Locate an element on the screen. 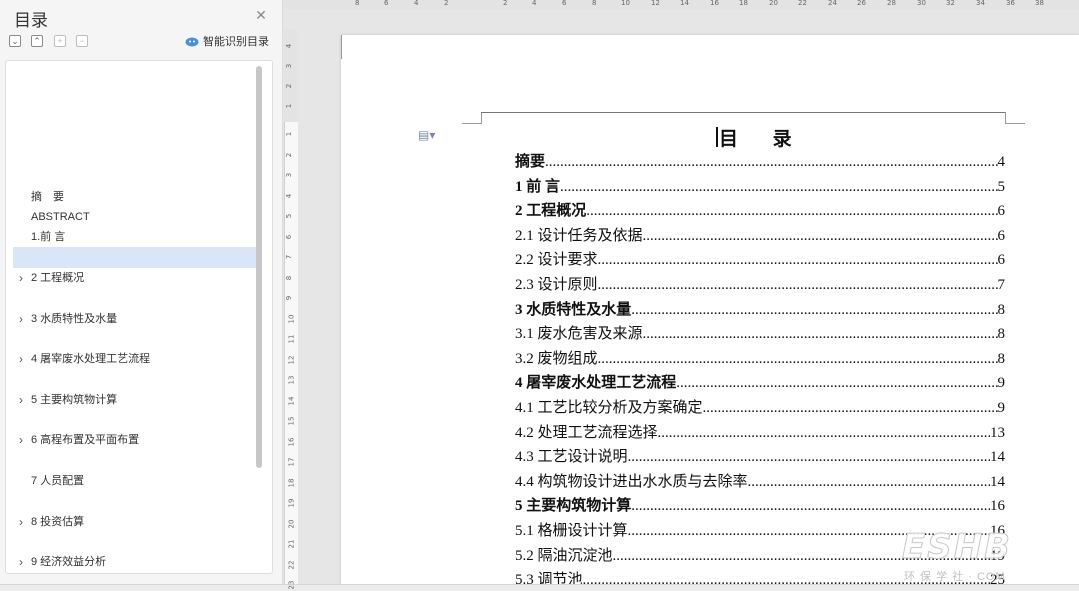  toc-item-selected is located at coordinates (134, 257).